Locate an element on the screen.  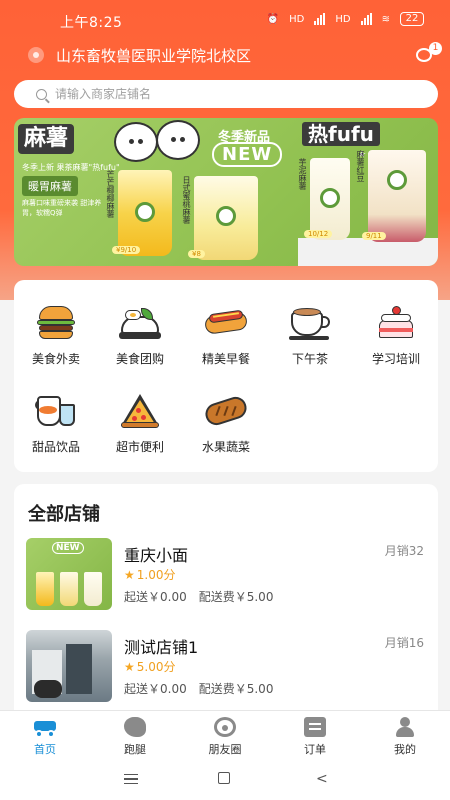
order-icon is located at coordinates (315, 727).